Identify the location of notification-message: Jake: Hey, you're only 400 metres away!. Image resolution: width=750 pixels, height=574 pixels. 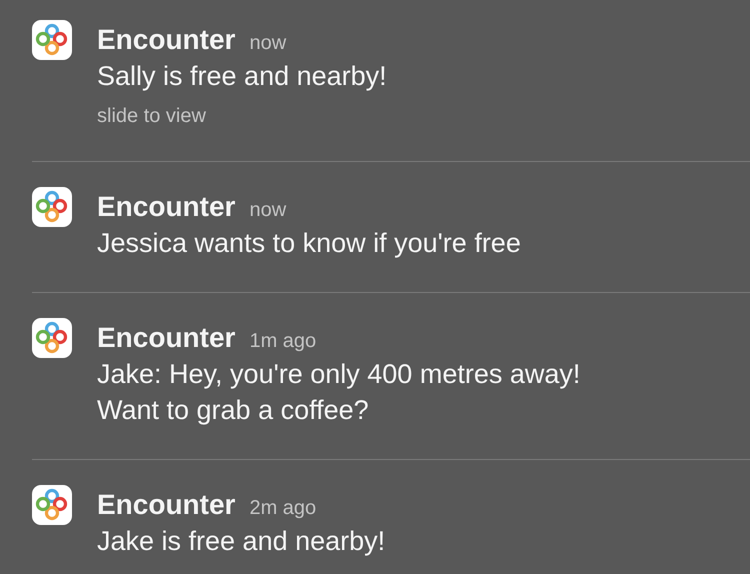
(338, 374).